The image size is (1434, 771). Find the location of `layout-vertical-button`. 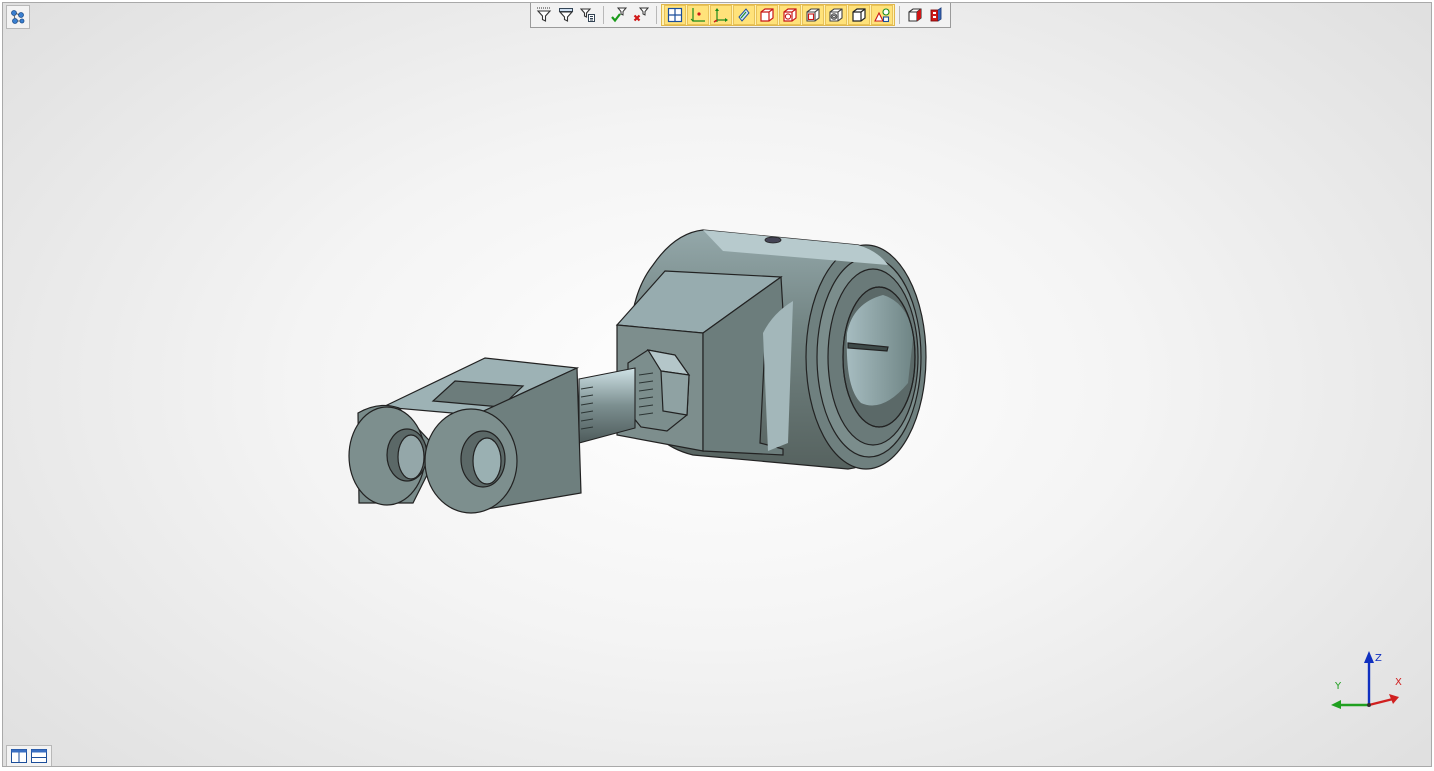

layout-vertical-button is located at coordinates (19, 757).